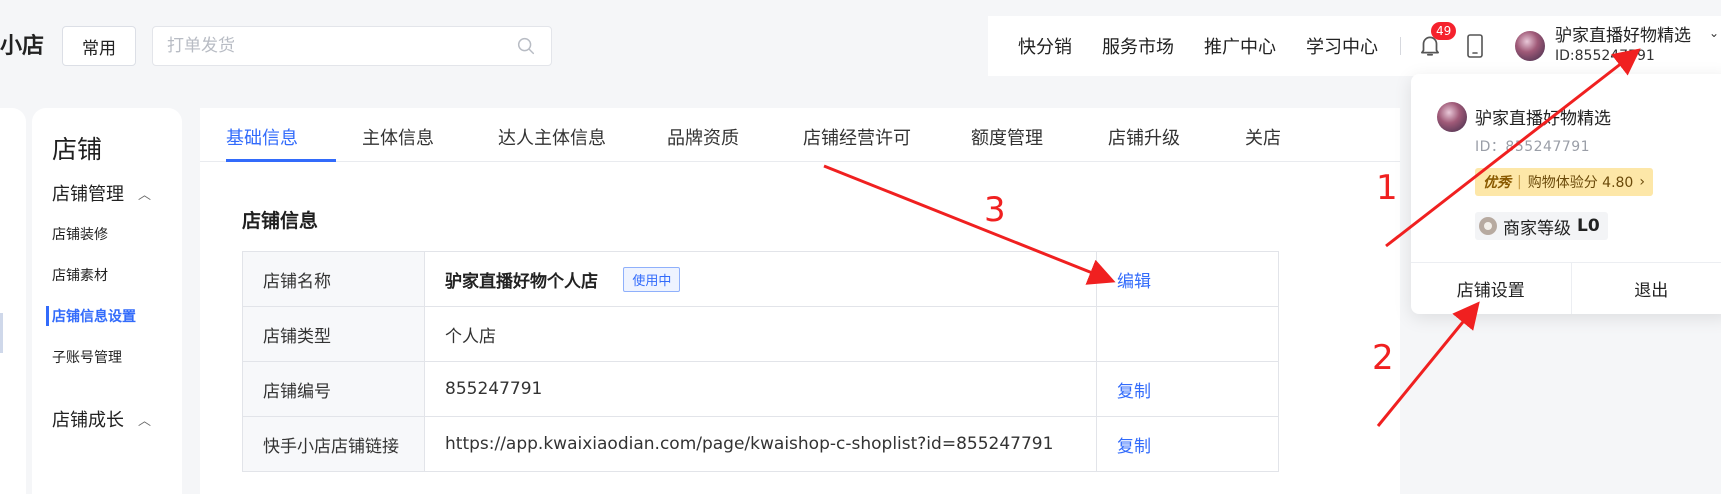 Image resolution: width=1721 pixels, height=494 pixels. I want to click on sidebar: 店铺 店铺管理 ︿ 店铺装修 店铺素材 店铺信息设置 子账号管理 店铺成长 ︿, so click(107, 301).